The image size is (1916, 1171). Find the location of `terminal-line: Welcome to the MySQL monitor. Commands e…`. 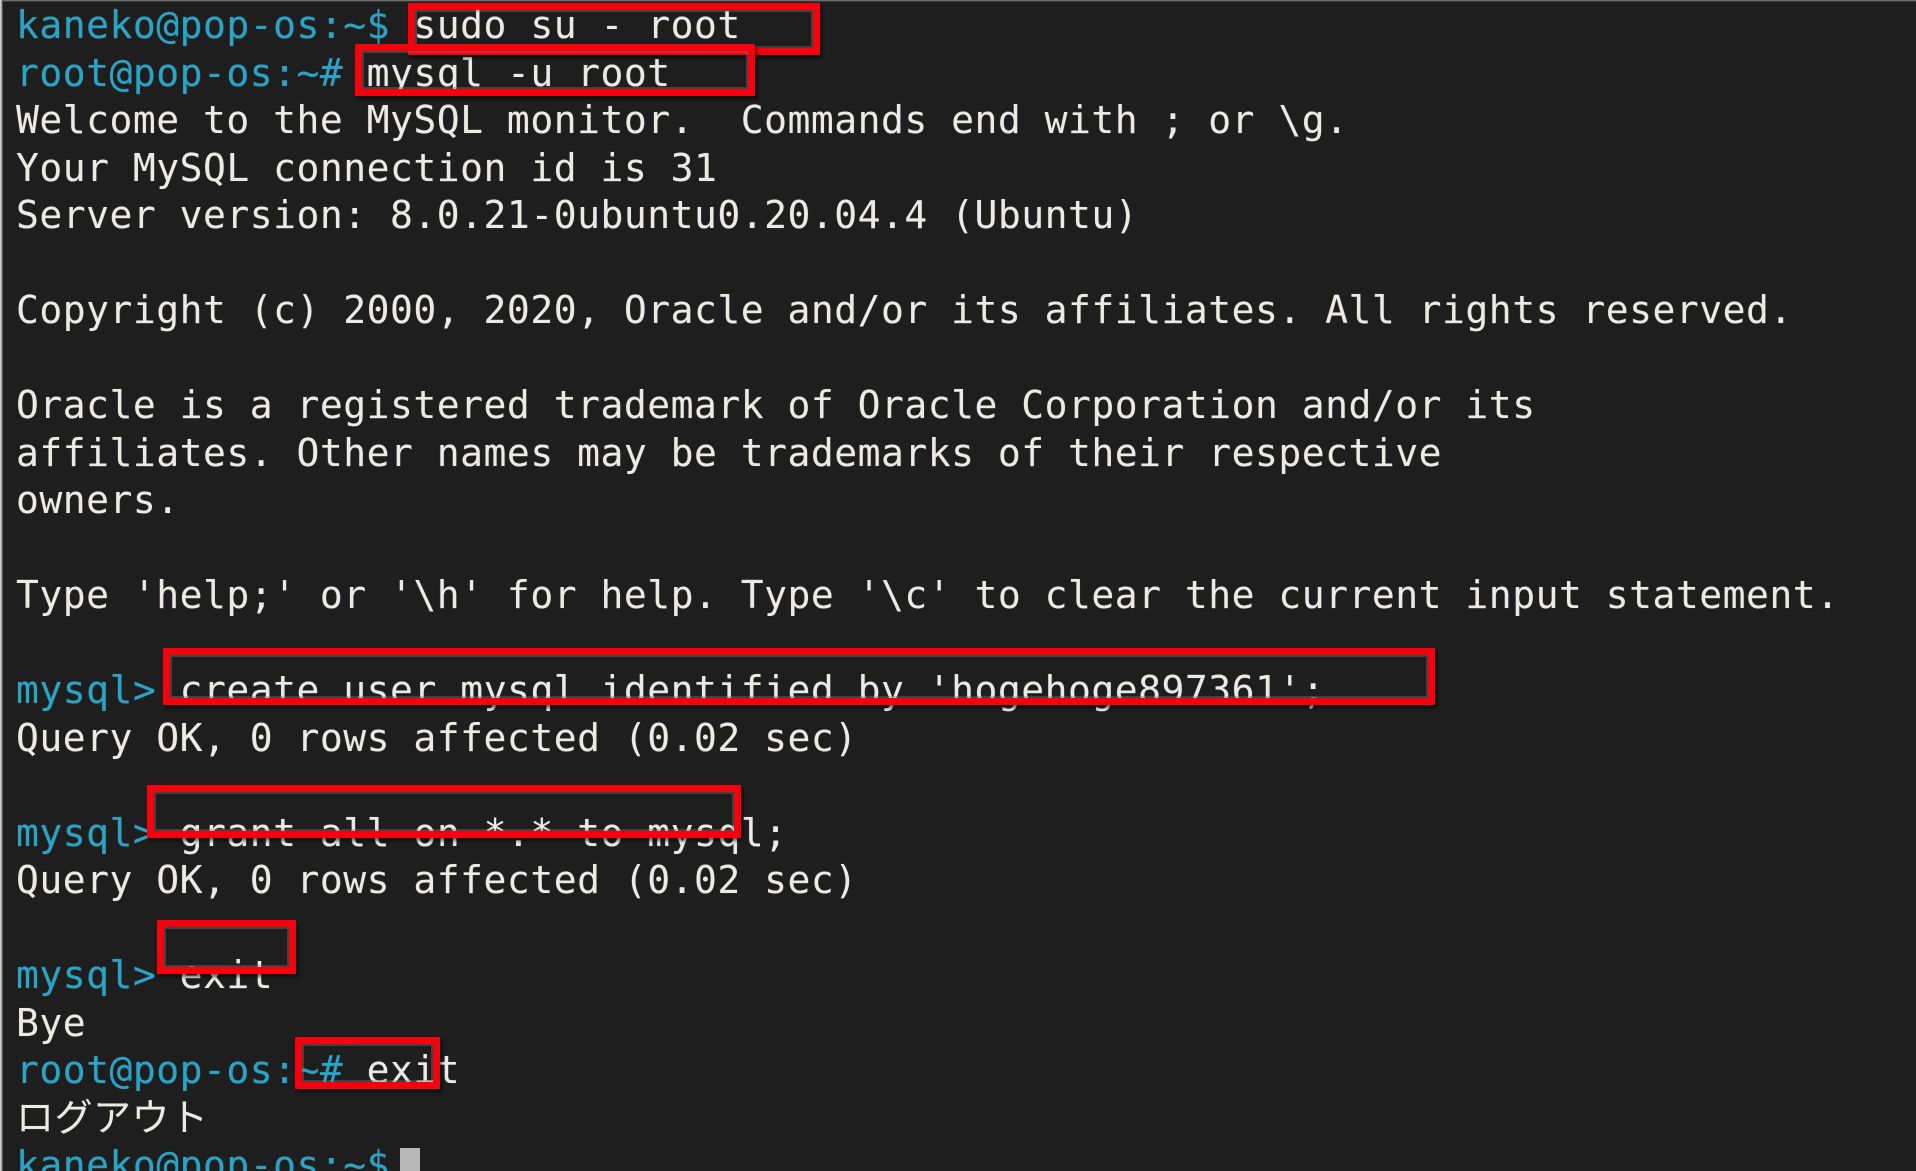

terminal-line: Welcome to the MySQL monitor. Commands e… is located at coordinates (966, 121).